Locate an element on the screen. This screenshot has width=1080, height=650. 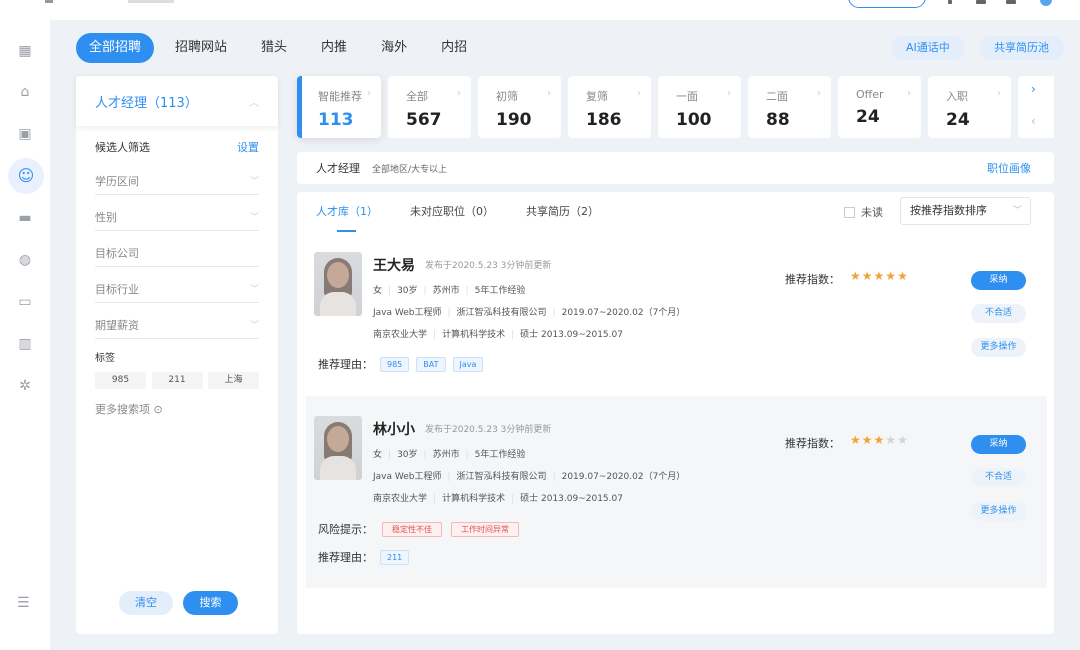
stat-first-screen: 初筛 190 › is located at coordinates (519, 107).